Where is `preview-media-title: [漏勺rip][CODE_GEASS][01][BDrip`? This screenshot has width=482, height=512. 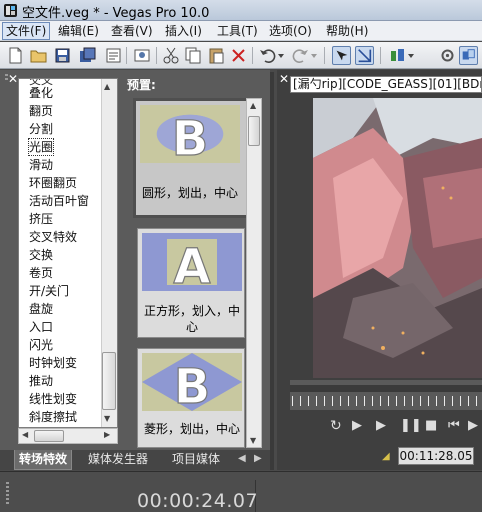
preview-media-title: [漏勺rip][CODE_GEASS][01][BDrip is located at coordinates (386, 84).